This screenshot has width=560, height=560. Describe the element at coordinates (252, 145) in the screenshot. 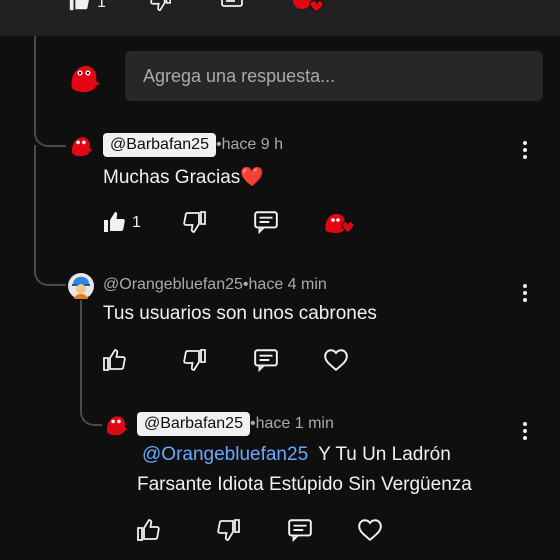

I see `timestamp: hace 9 h` at that location.